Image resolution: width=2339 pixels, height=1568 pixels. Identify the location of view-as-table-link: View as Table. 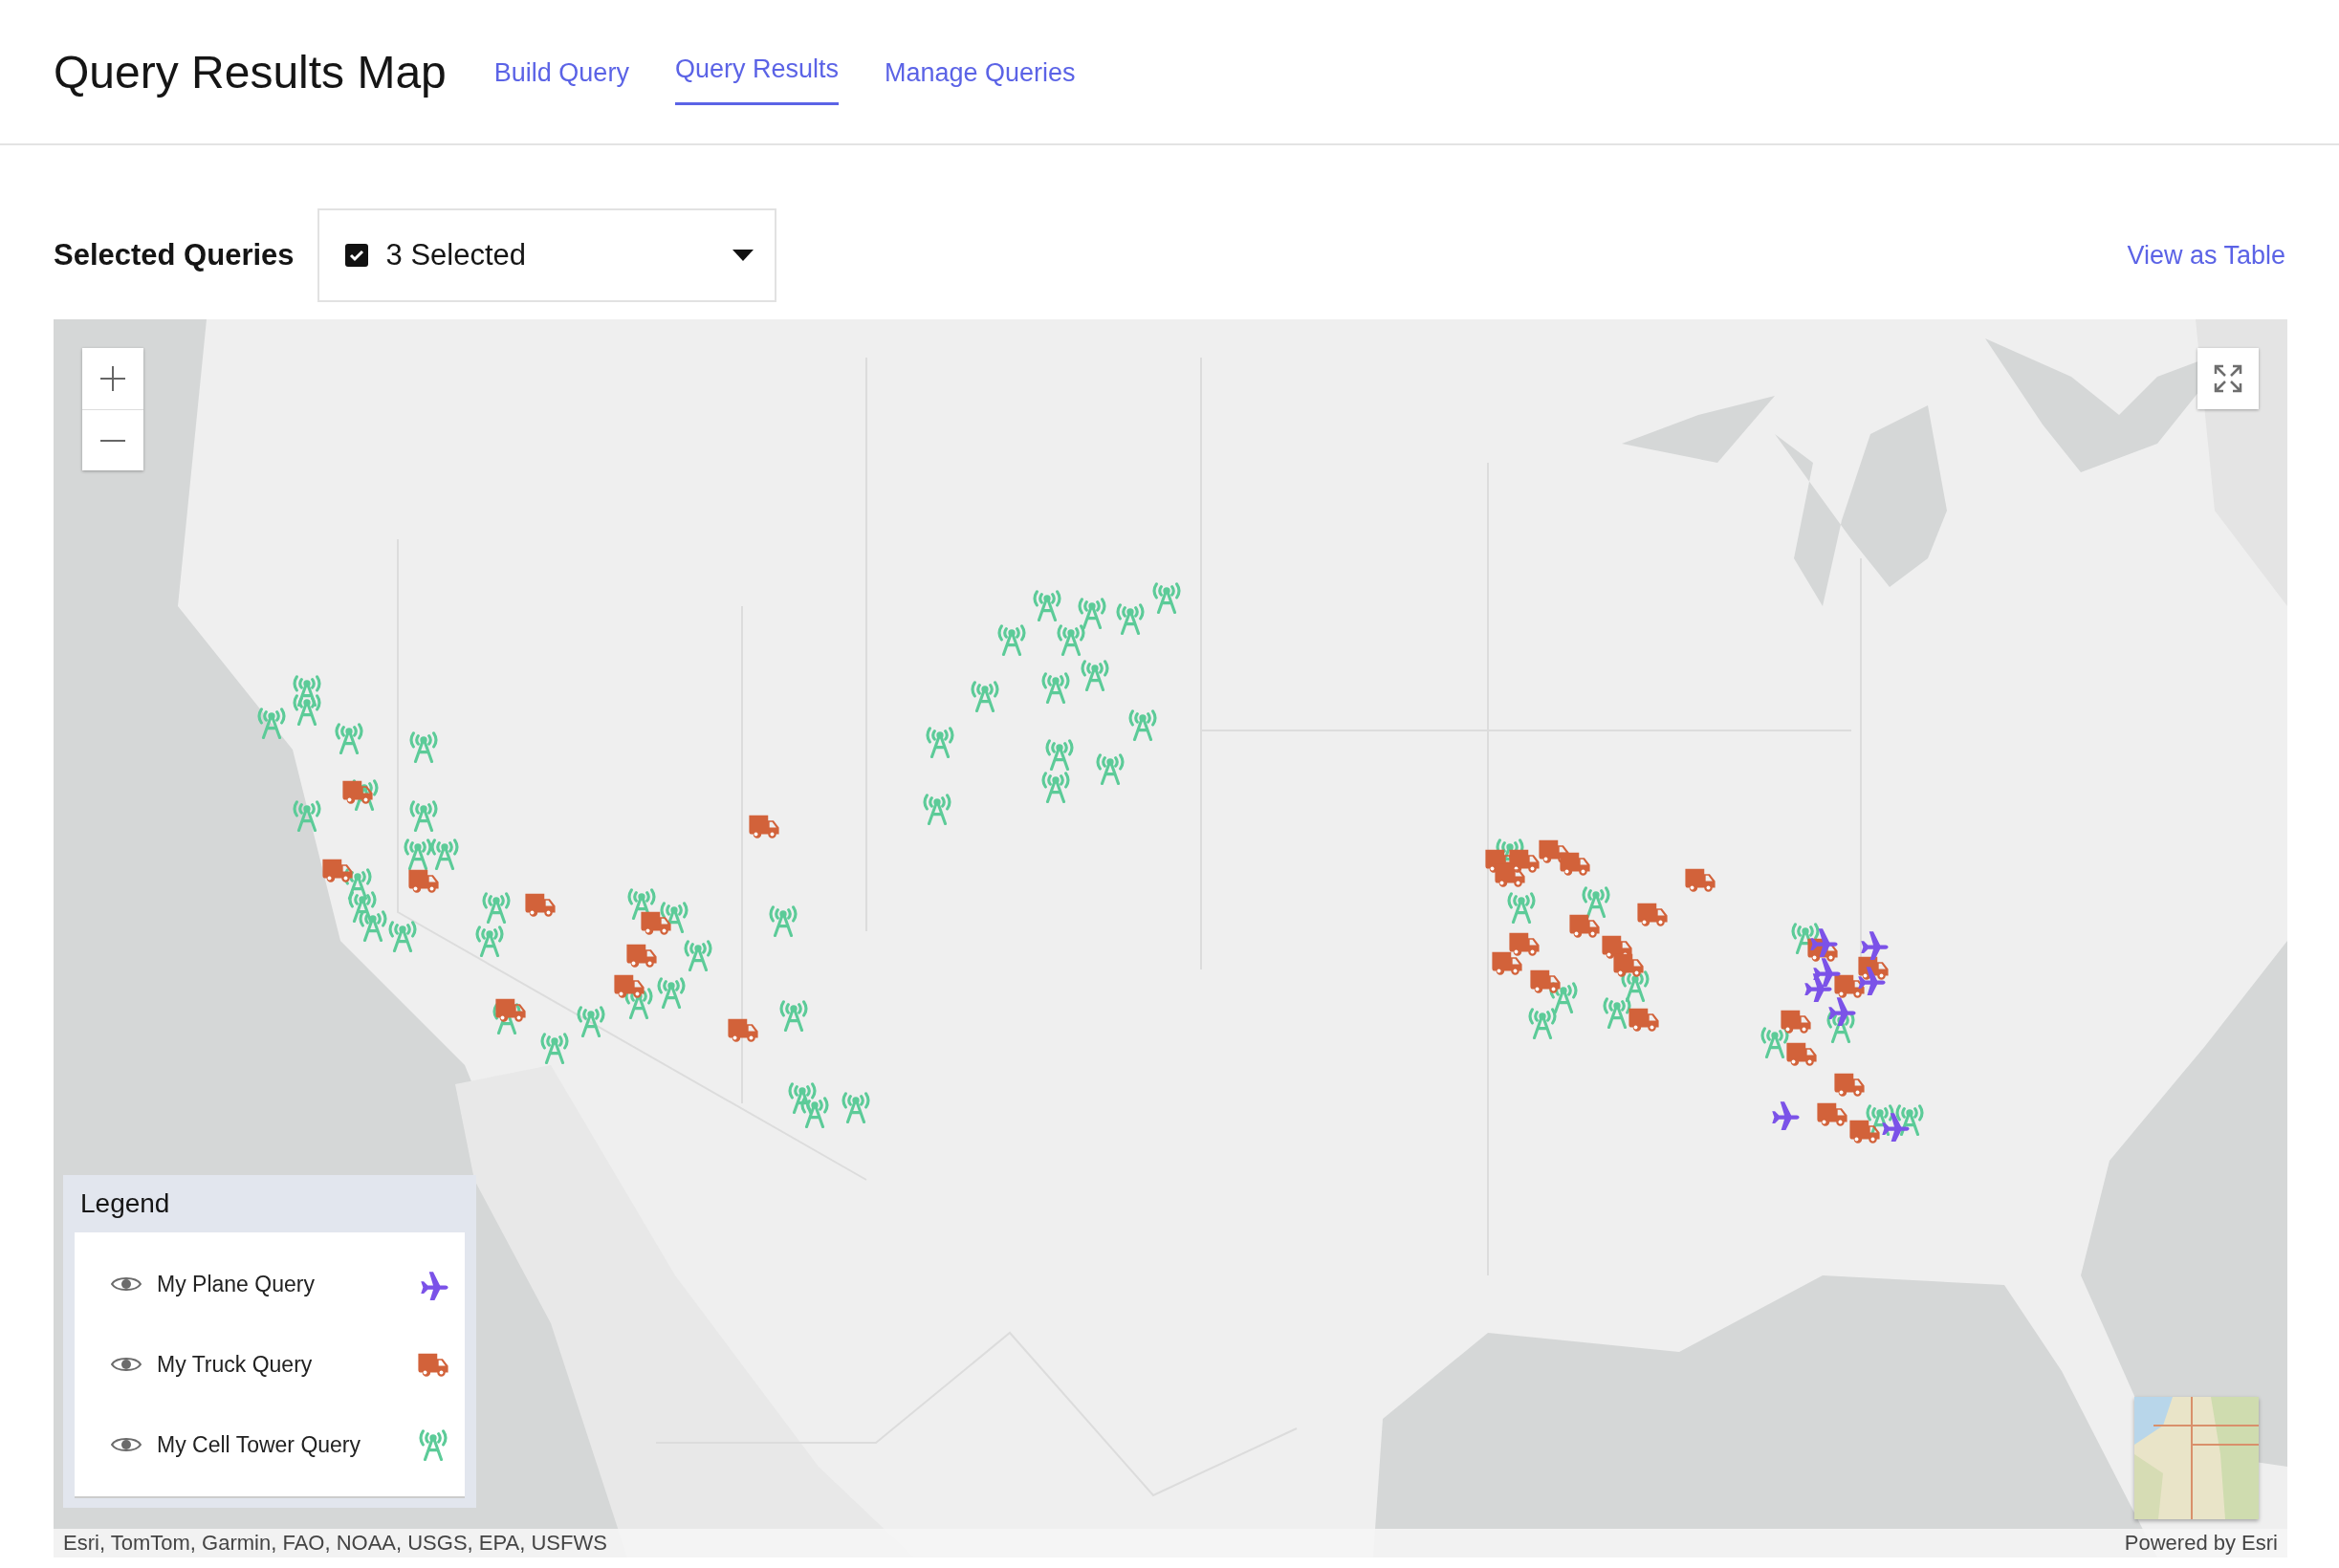
(2206, 255).